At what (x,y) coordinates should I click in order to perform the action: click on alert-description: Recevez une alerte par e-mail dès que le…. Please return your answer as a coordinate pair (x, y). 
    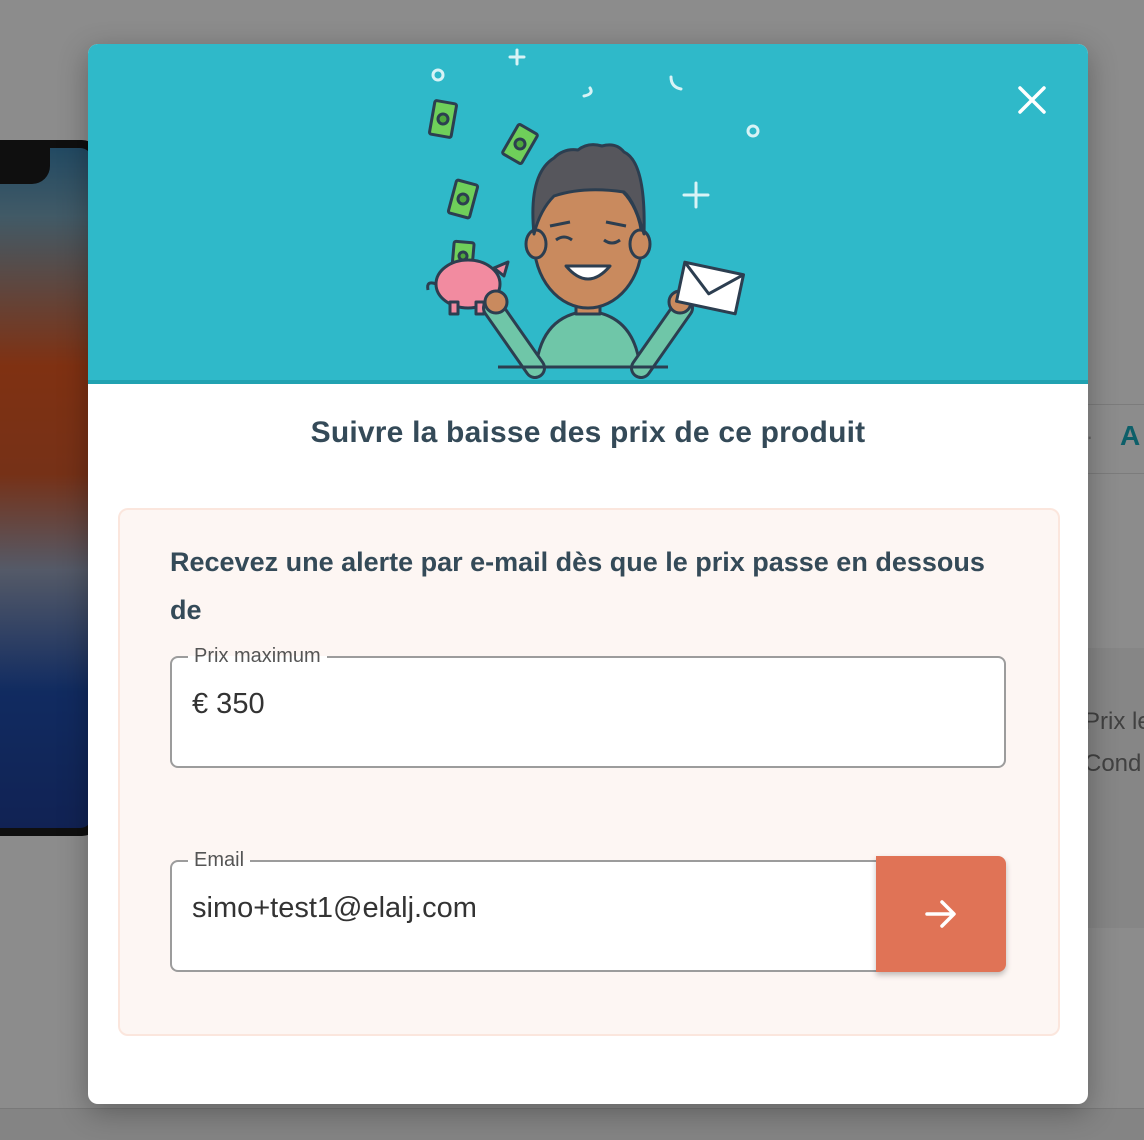
    Looking at the image, I should click on (577, 586).